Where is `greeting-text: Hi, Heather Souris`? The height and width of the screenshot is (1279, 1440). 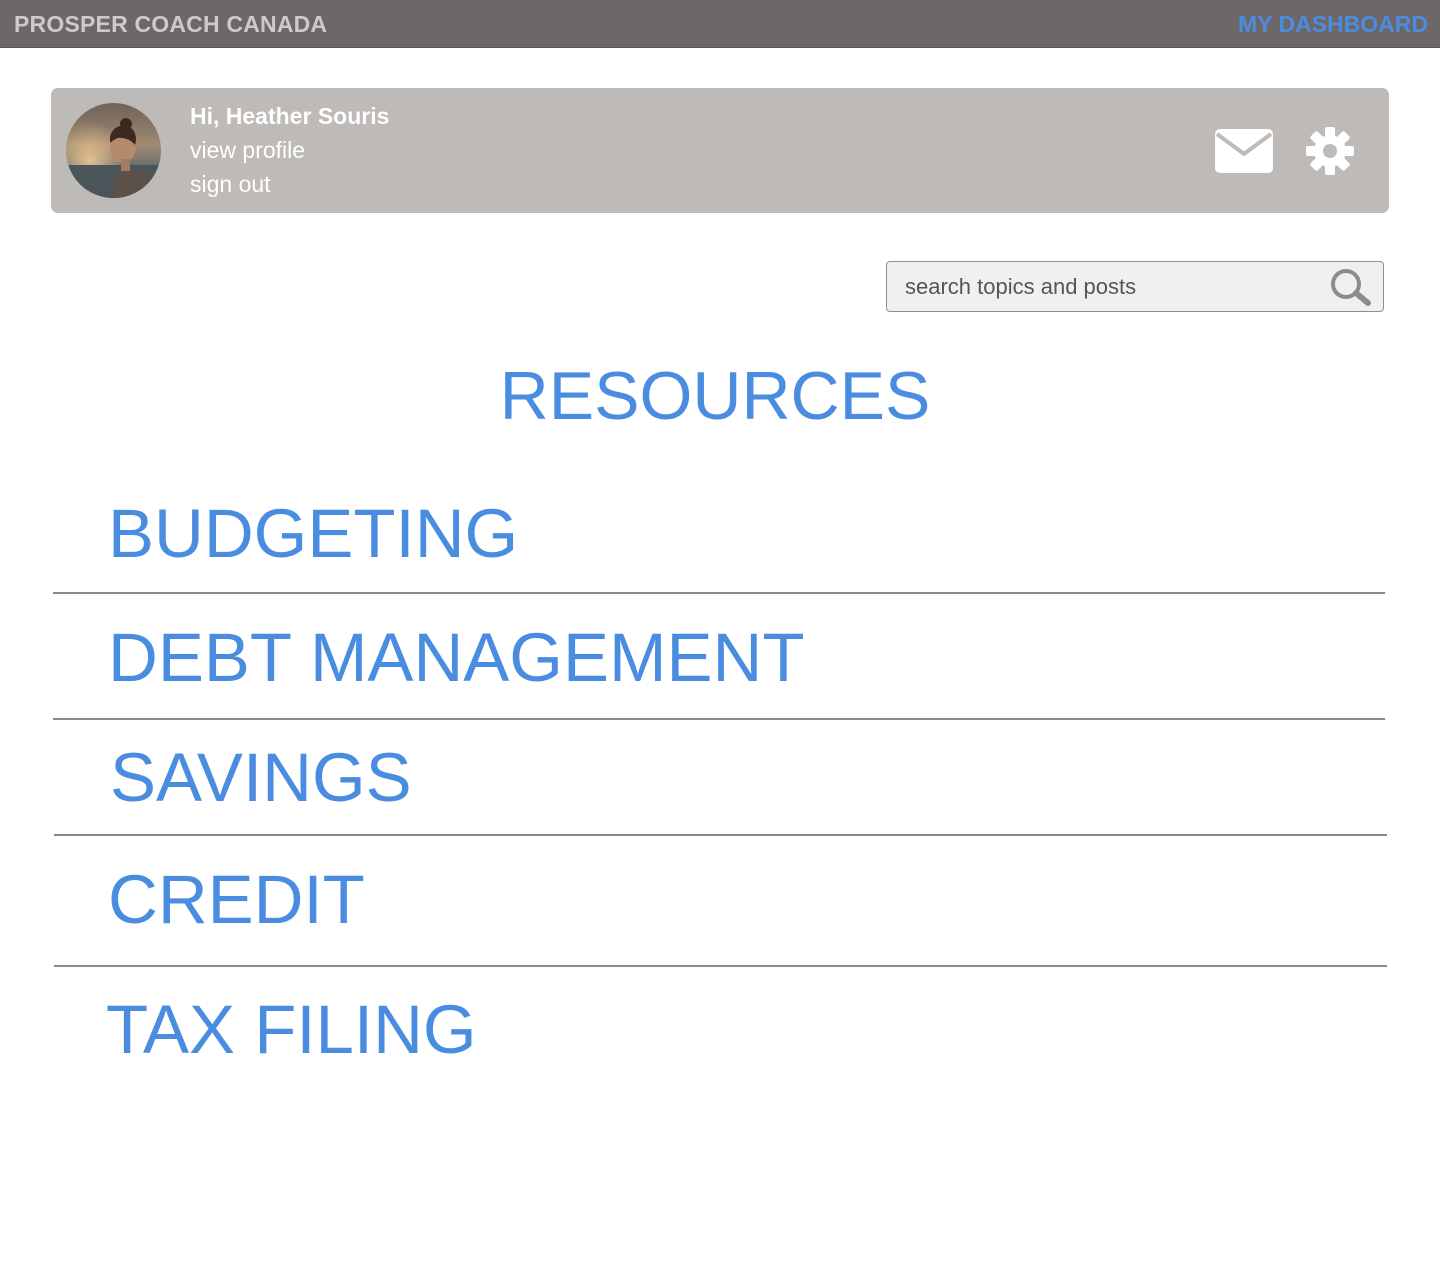 greeting-text: Hi, Heather Souris is located at coordinates (290, 116).